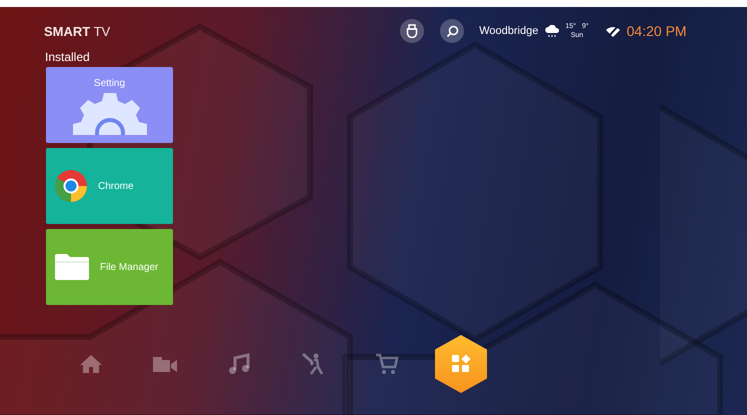 The width and height of the screenshot is (747, 415). What do you see at coordinates (239, 364) in the screenshot?
I see `music-note-icon` at bounding box center [239, 364].